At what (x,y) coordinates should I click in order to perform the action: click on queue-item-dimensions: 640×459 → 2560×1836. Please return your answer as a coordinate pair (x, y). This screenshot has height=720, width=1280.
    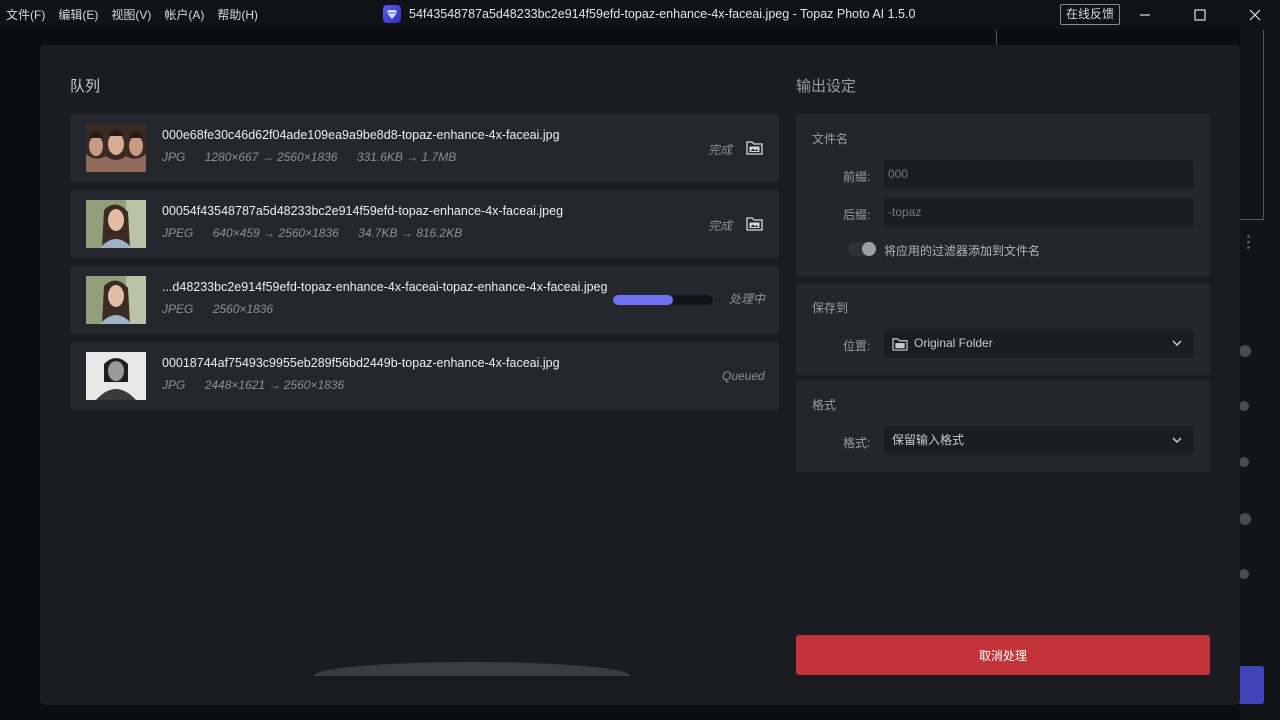
    Looking at the image, I should click on (275, 233).